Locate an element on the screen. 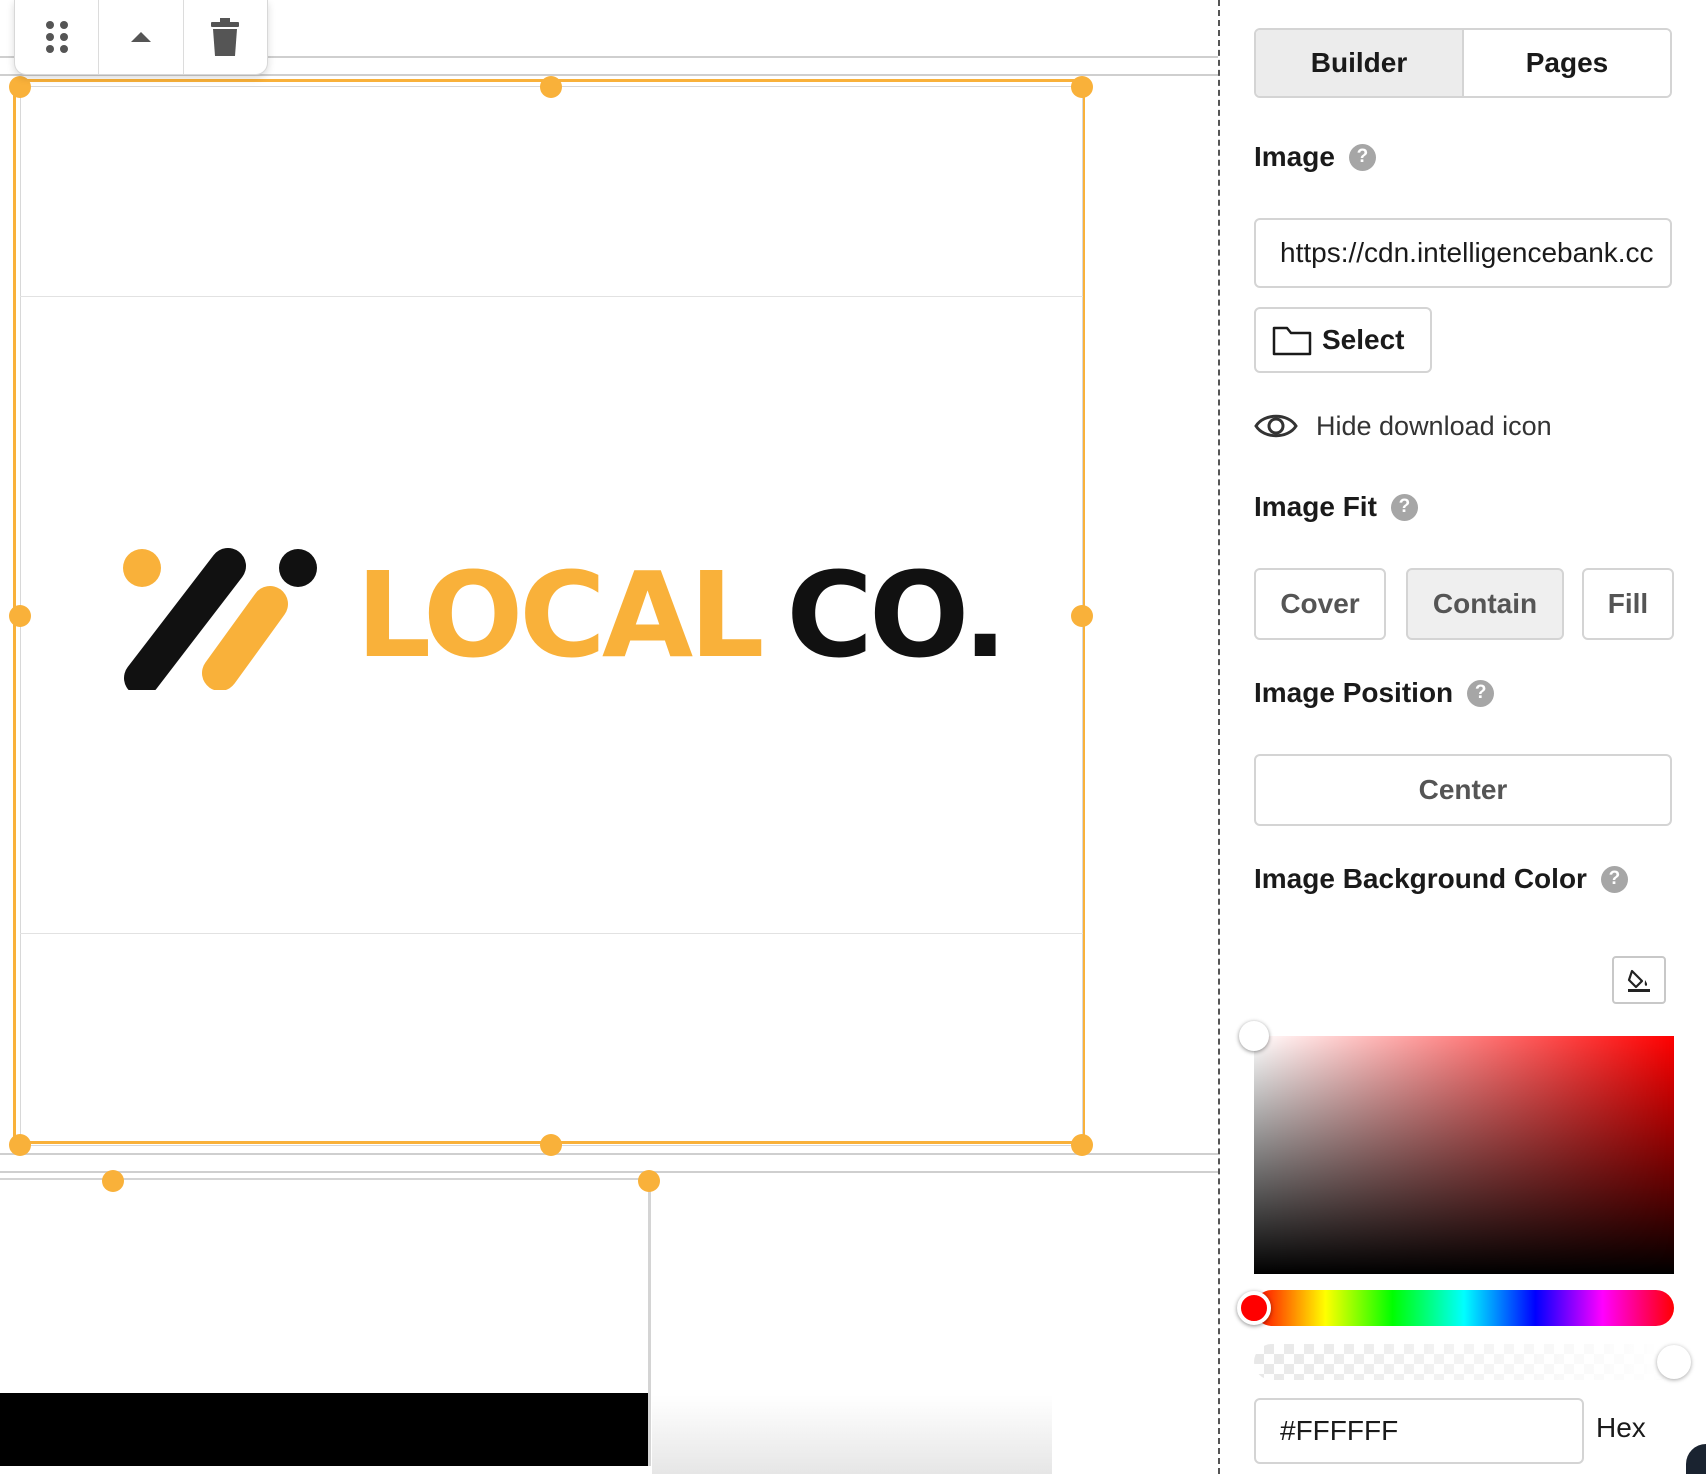 Image resolution: width=1706 pixels, height=1474 pixels. hide-download-toggle: Hide download icon is located at coordinates (1403, 426).